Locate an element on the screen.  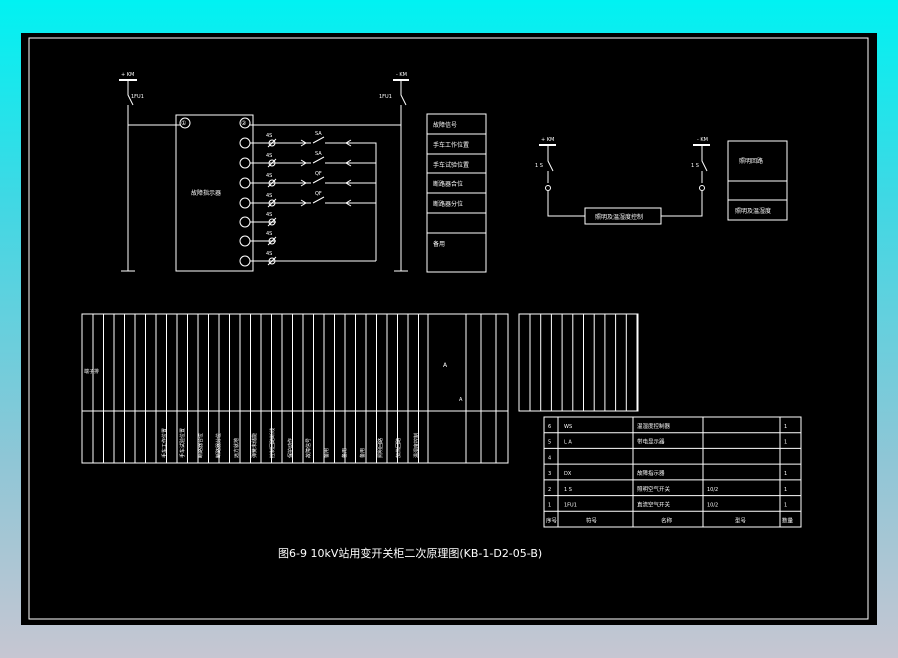
terminal-strip-secondary is located at coordinates (578, 362).